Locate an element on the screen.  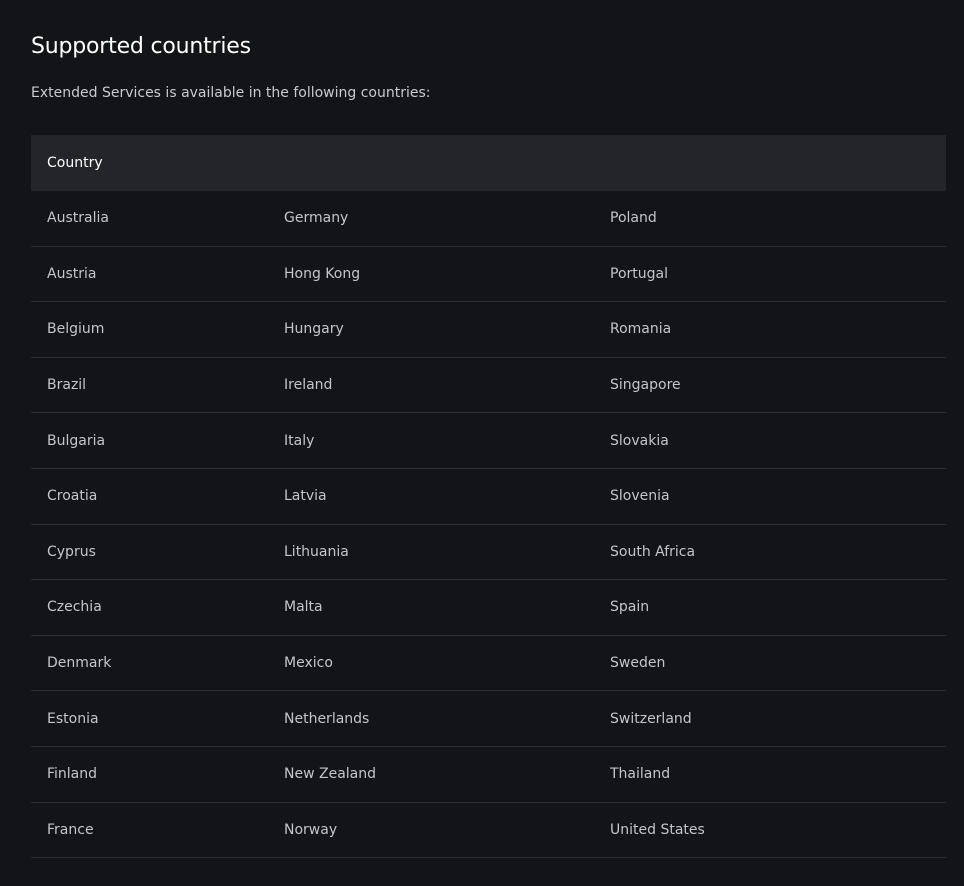
country-cell: Ireland is located at coordinates (308, 385).